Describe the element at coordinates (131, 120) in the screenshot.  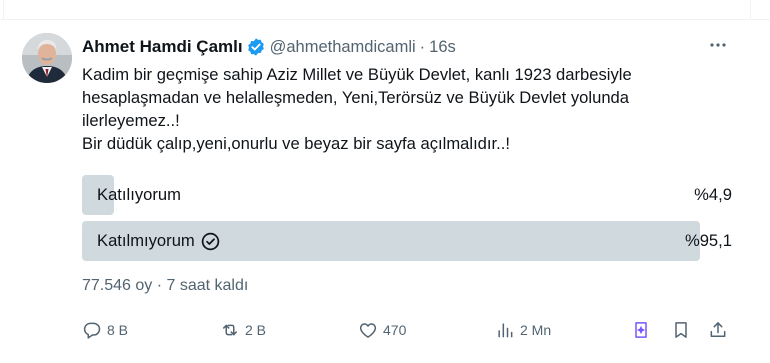
I see `tweet-text-line: ilerleyemez..!` at that location.